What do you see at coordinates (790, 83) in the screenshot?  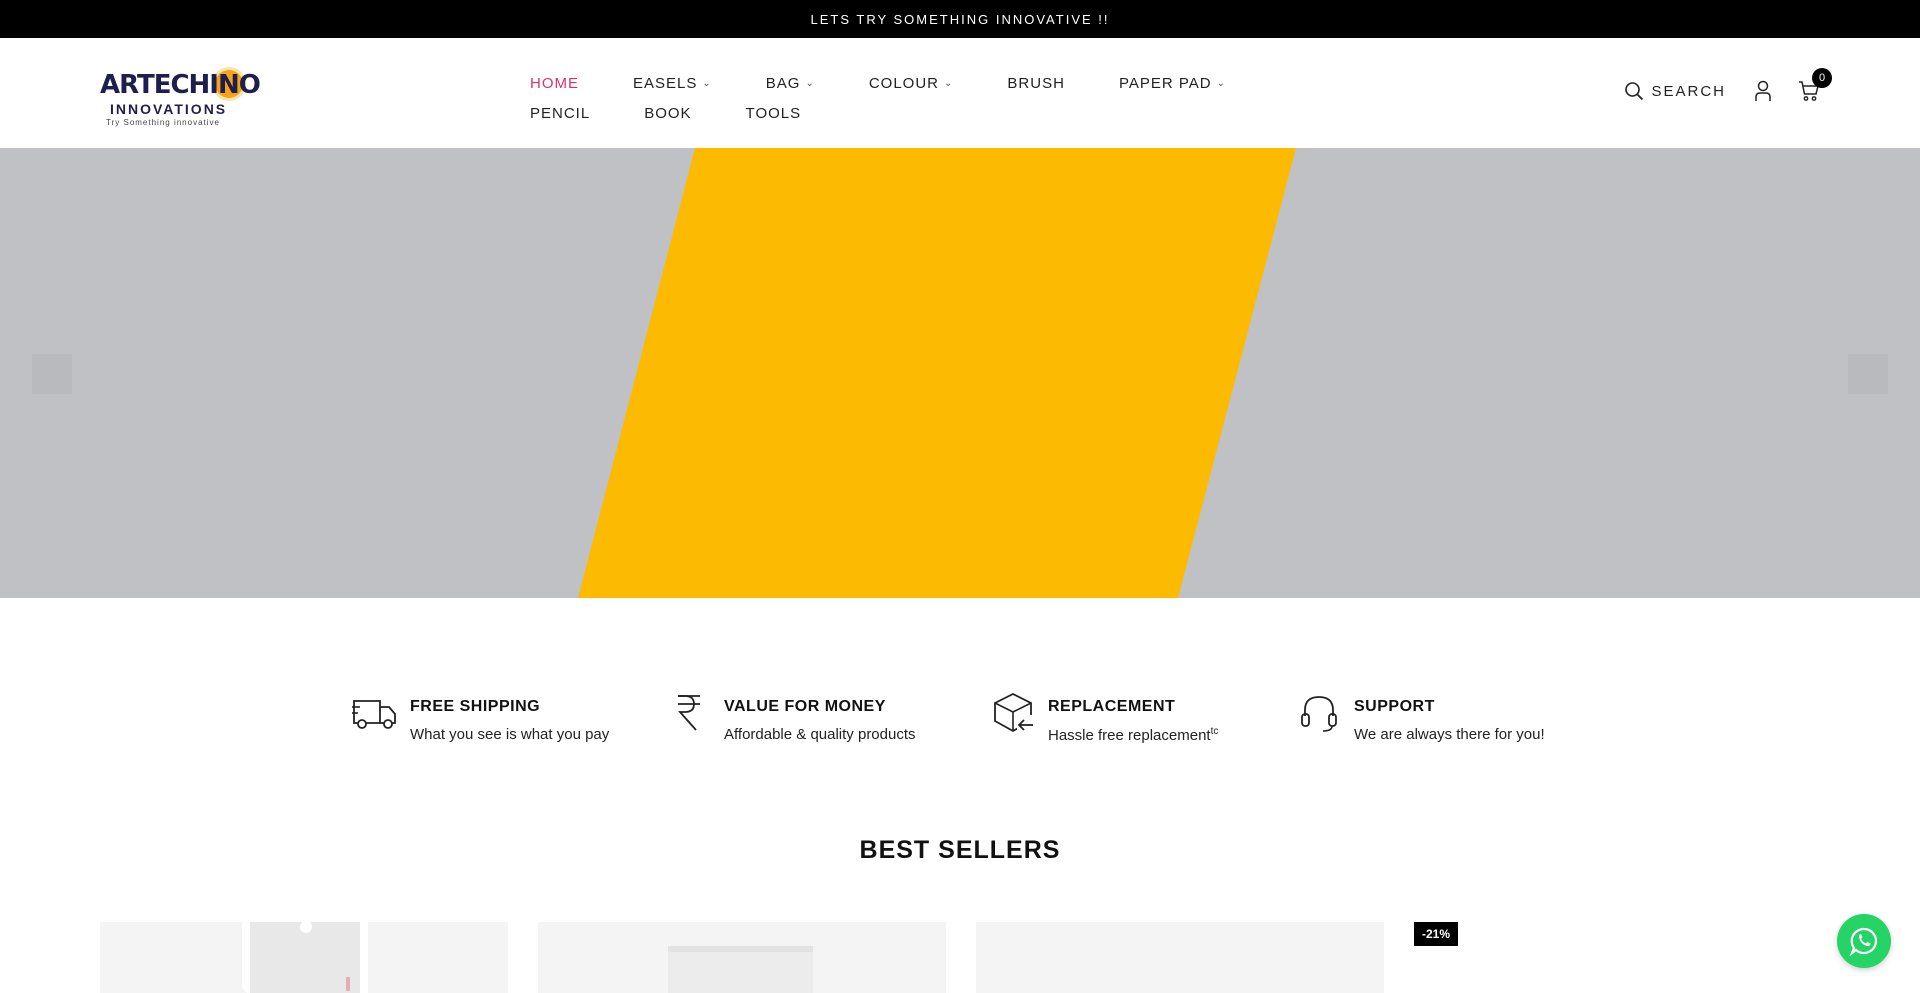 I see `nav-item-bag: BAG ⌄` at bounding box center [790, 83].